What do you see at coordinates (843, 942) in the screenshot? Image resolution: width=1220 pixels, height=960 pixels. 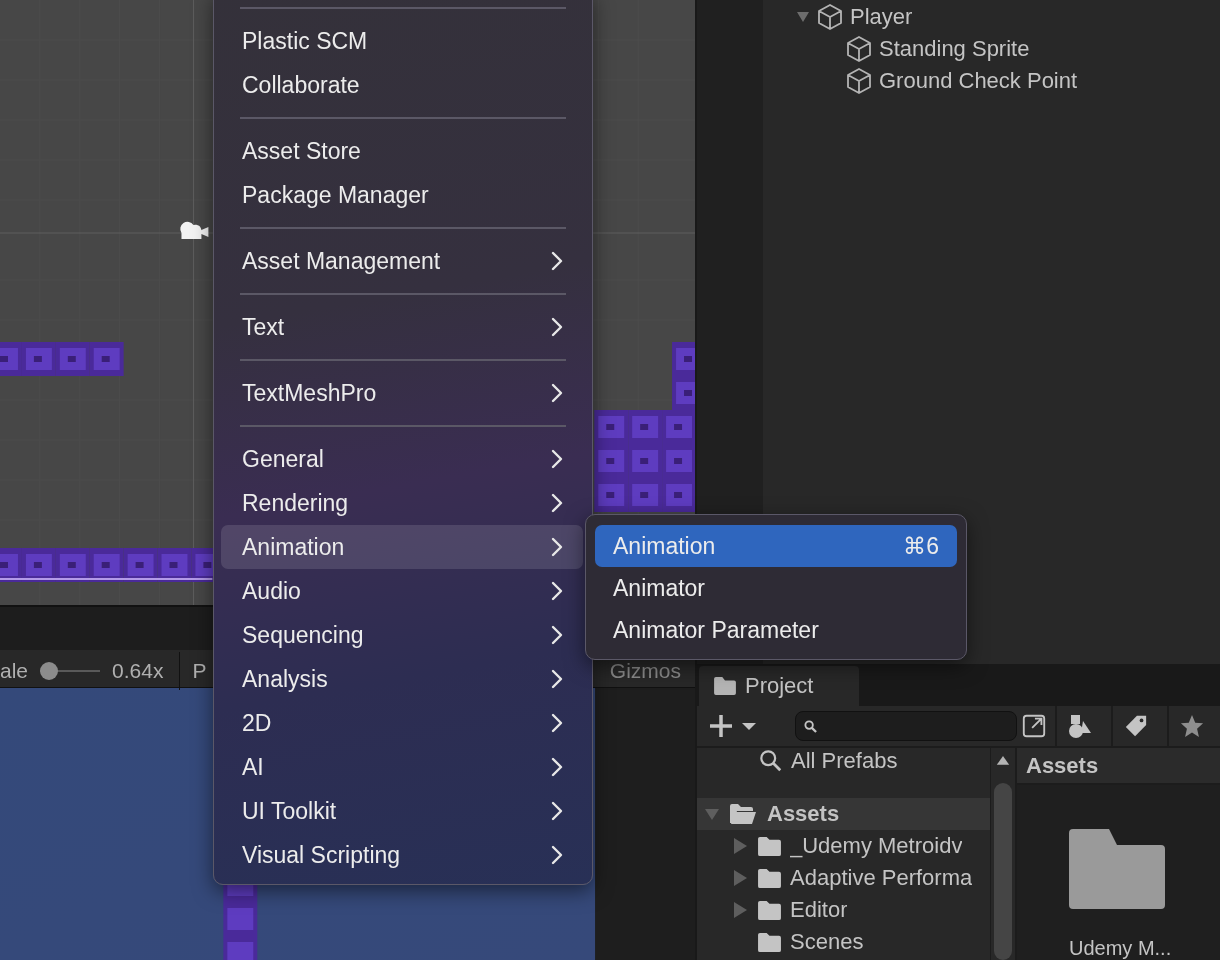 I see `folder-tree-item: Scenes` at bounding box center [843, 942].